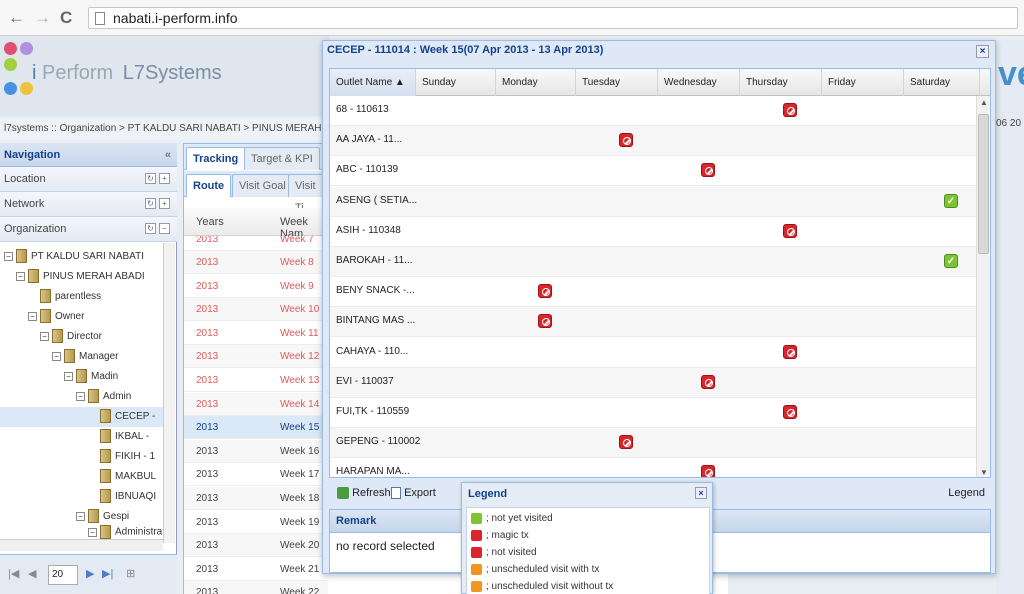 The width and height of the screenshot is (1024, 594). What do you see at coordinates (256, 310) in the screenshot?
I see `week-row: 2013 Week 10` at bounding box center [256, 310].